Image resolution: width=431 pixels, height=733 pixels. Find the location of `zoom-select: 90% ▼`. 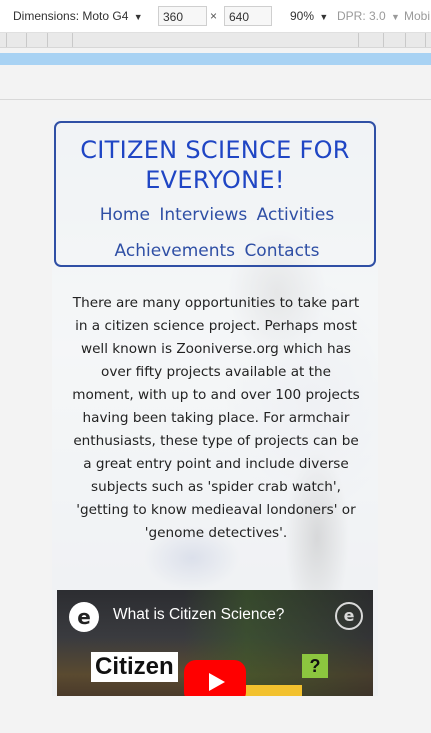

zoom-select: 90% ▼ is located at coordinates (309, 16).